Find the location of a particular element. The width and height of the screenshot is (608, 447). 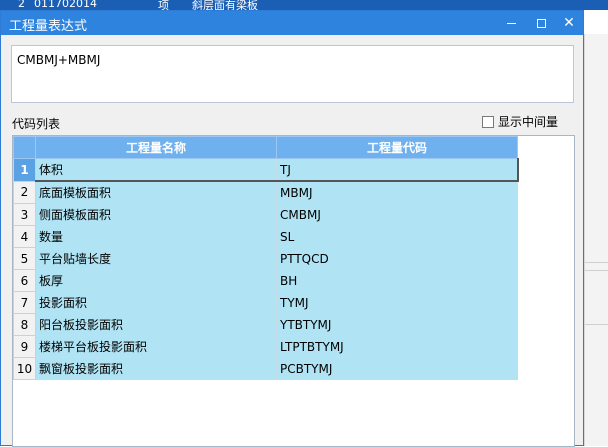

name-cell: 阳台板投影面积 is located at coordinates (156, 324).